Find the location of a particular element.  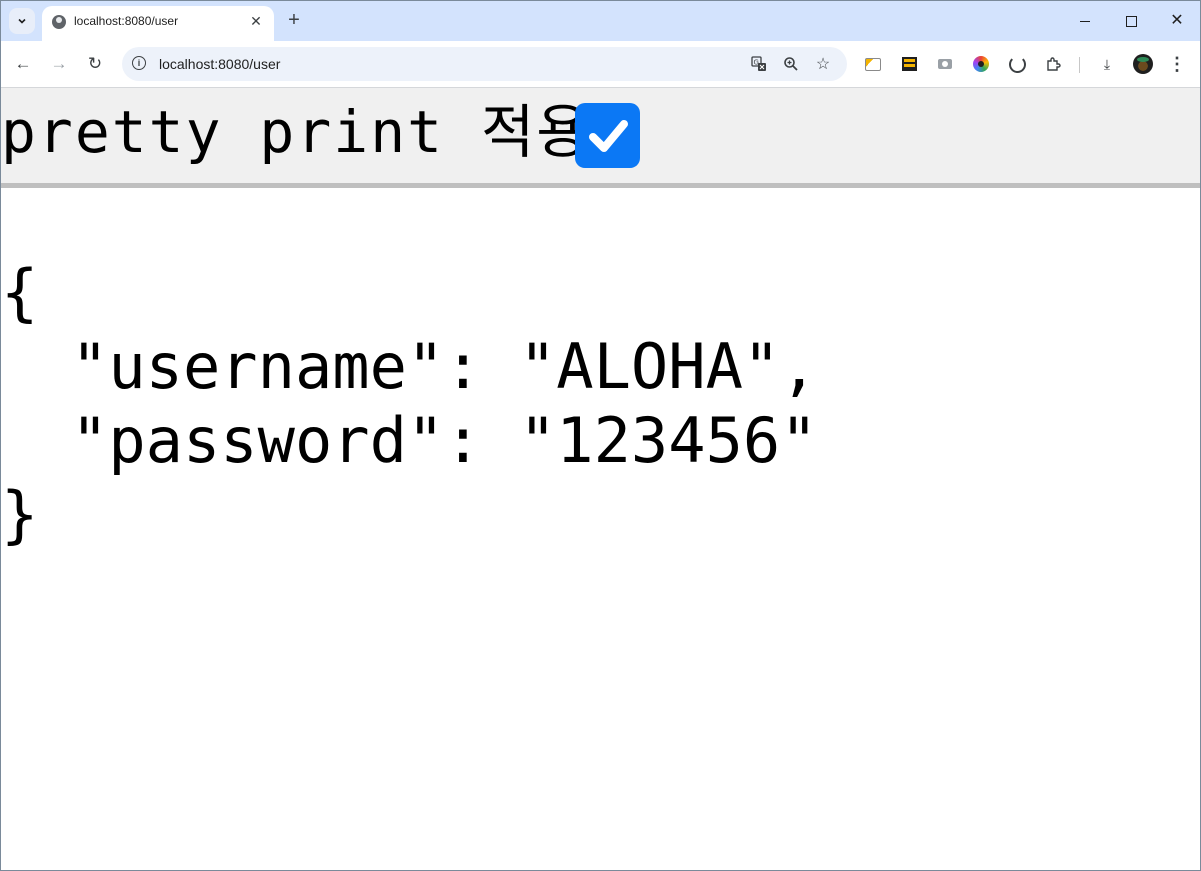

chevron-down-icon is located at coordinates (22, 21).